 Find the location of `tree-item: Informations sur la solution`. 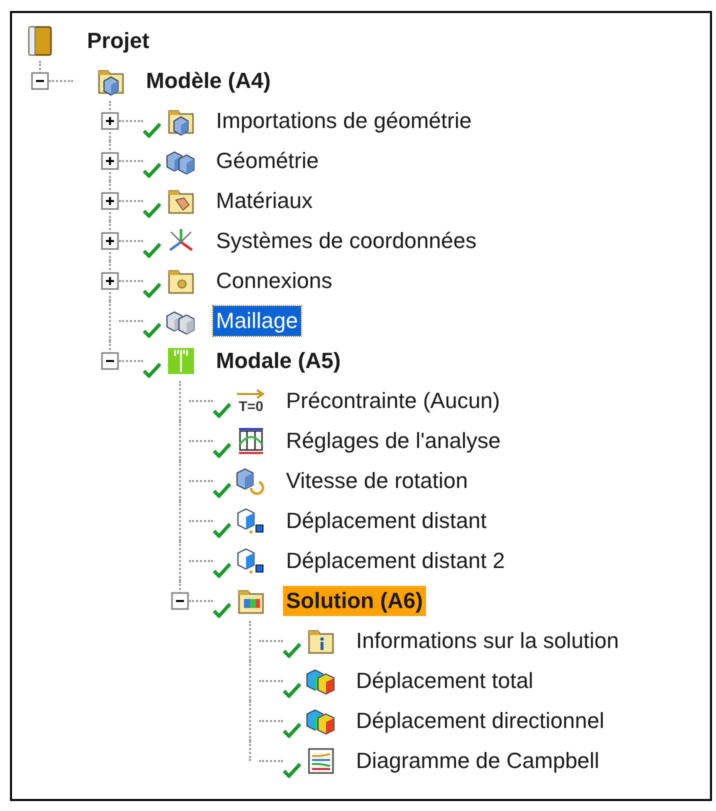

tree-item: Informations sur la solution is located at coordinates (487, 641).